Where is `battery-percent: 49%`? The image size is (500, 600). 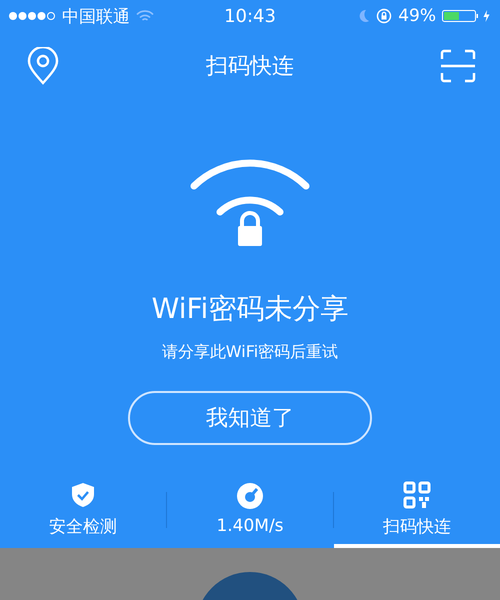
battery-percent: 49% is located at coordinates (417, 16).